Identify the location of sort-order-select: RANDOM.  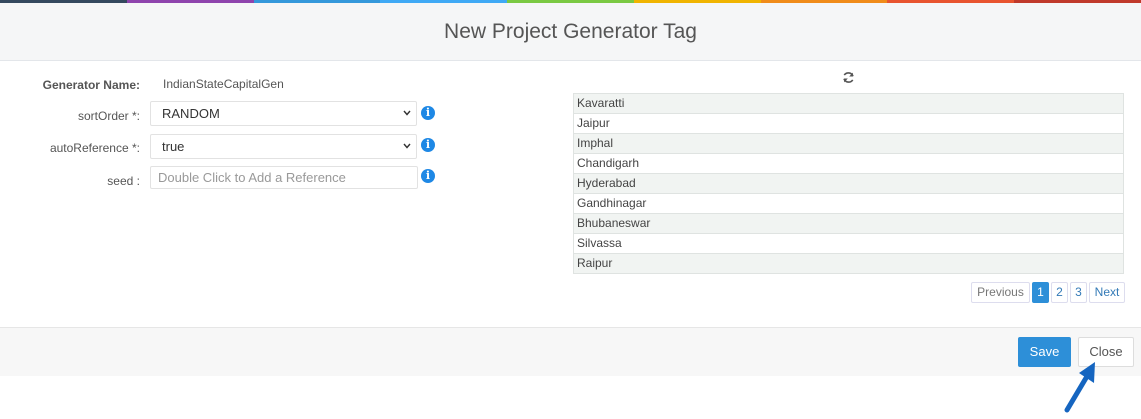
(283, 113).